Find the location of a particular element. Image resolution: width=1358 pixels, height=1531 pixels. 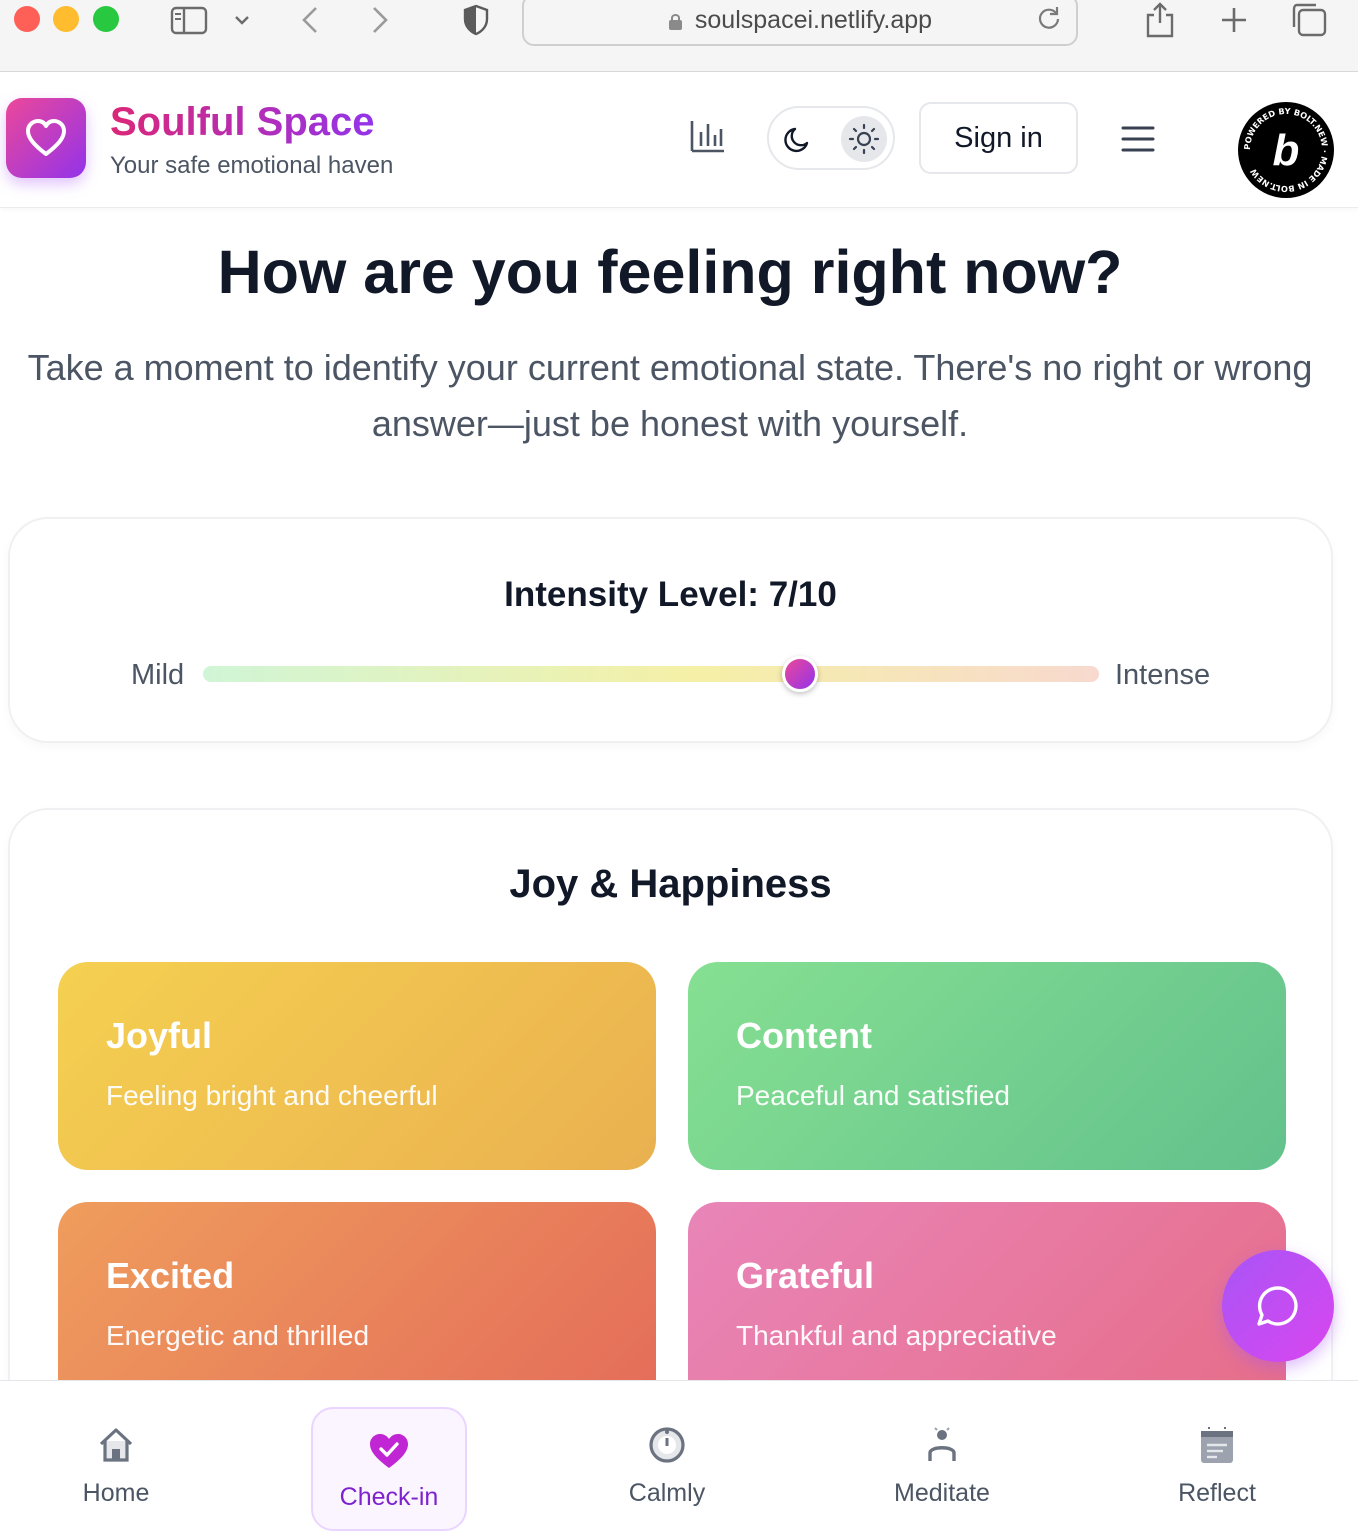

light-mode-button is located at coordinates (864, 139).